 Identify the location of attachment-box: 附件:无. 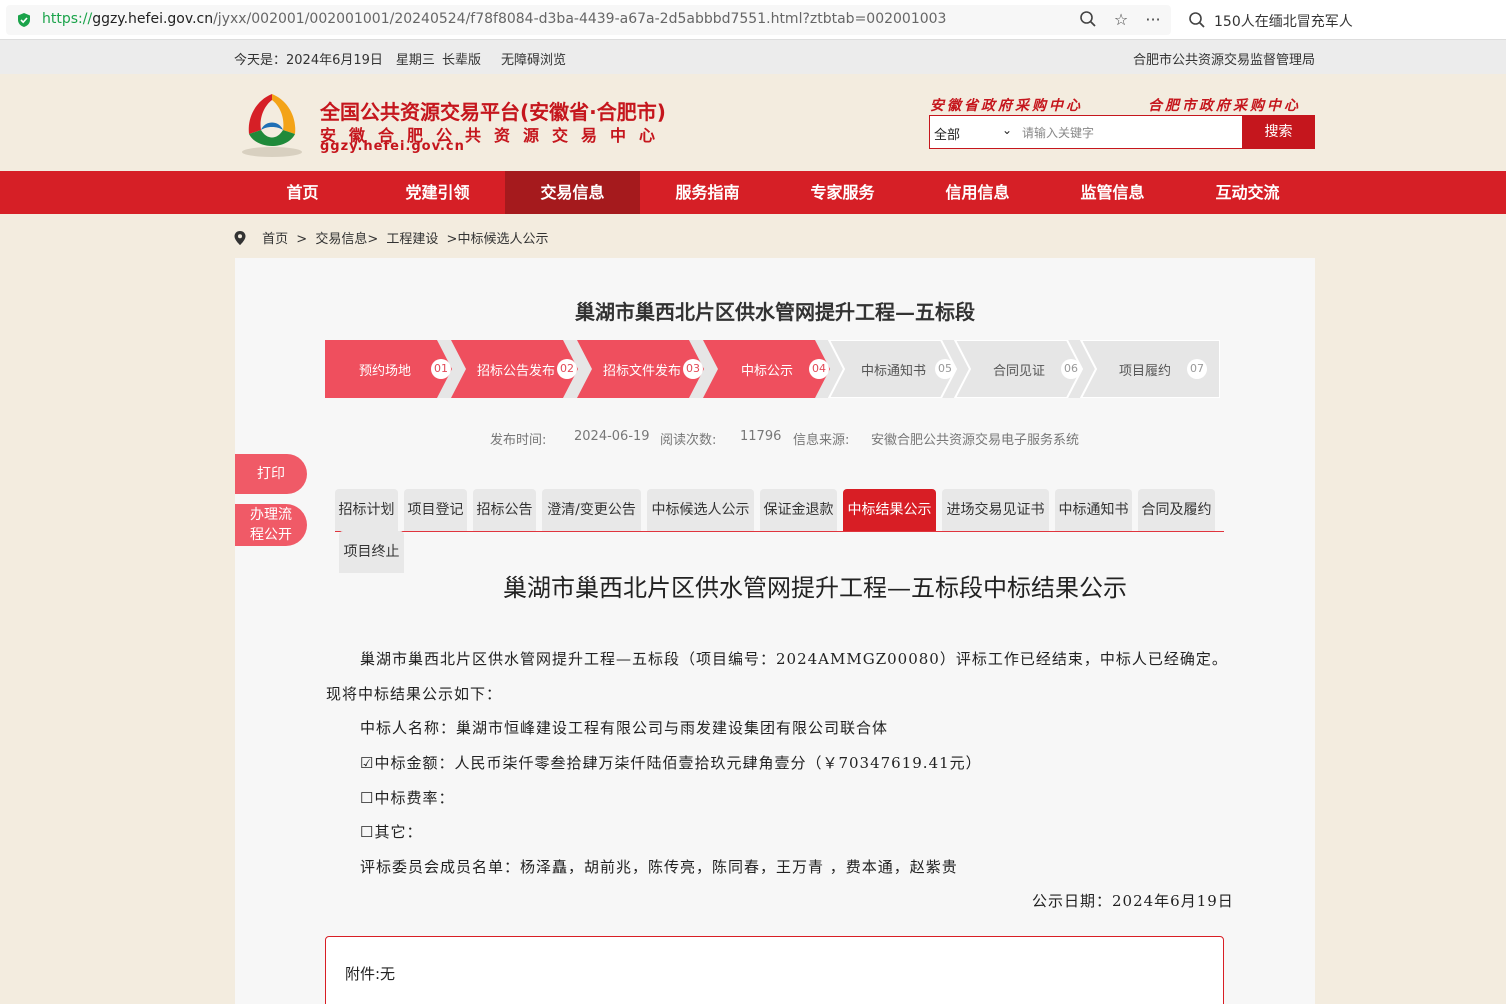
(774, 970).